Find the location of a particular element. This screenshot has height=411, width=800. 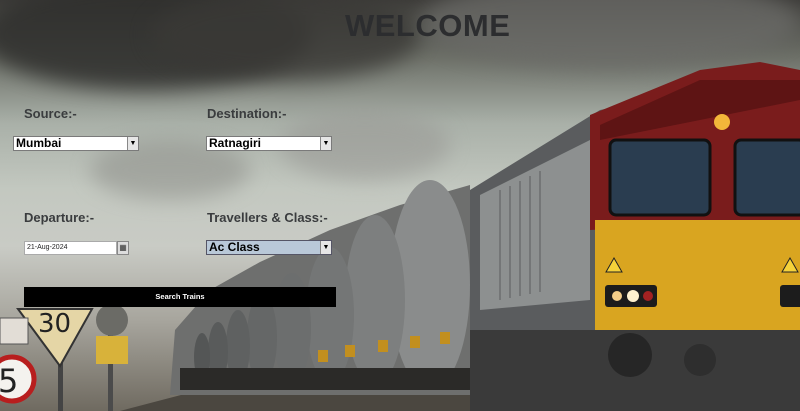

destination-select-value: Ratnagiri is located at coordinates (235, 143).